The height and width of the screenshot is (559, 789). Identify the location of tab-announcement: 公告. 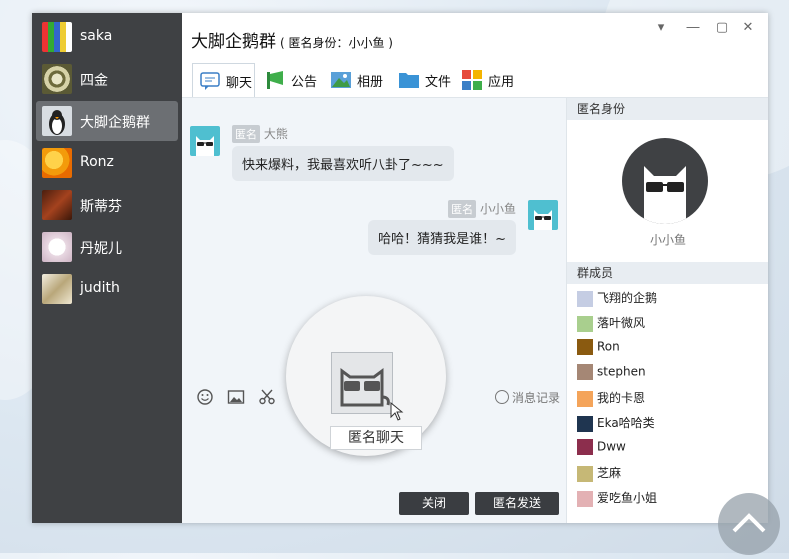
(287, 80).